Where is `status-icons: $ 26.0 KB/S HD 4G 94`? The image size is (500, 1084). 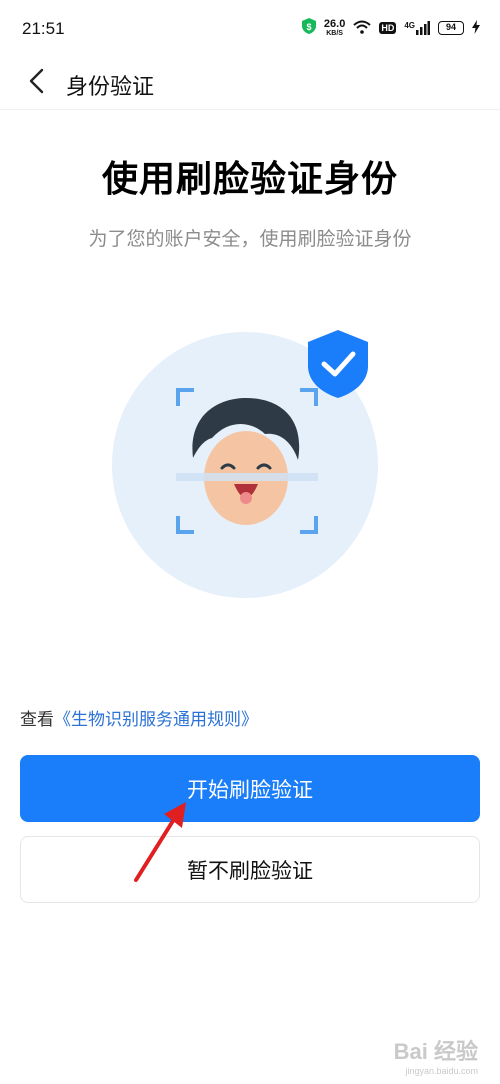
status-icons: $ 26.0 KB/S HD 4G 94 is located at coordinates (390, 28).